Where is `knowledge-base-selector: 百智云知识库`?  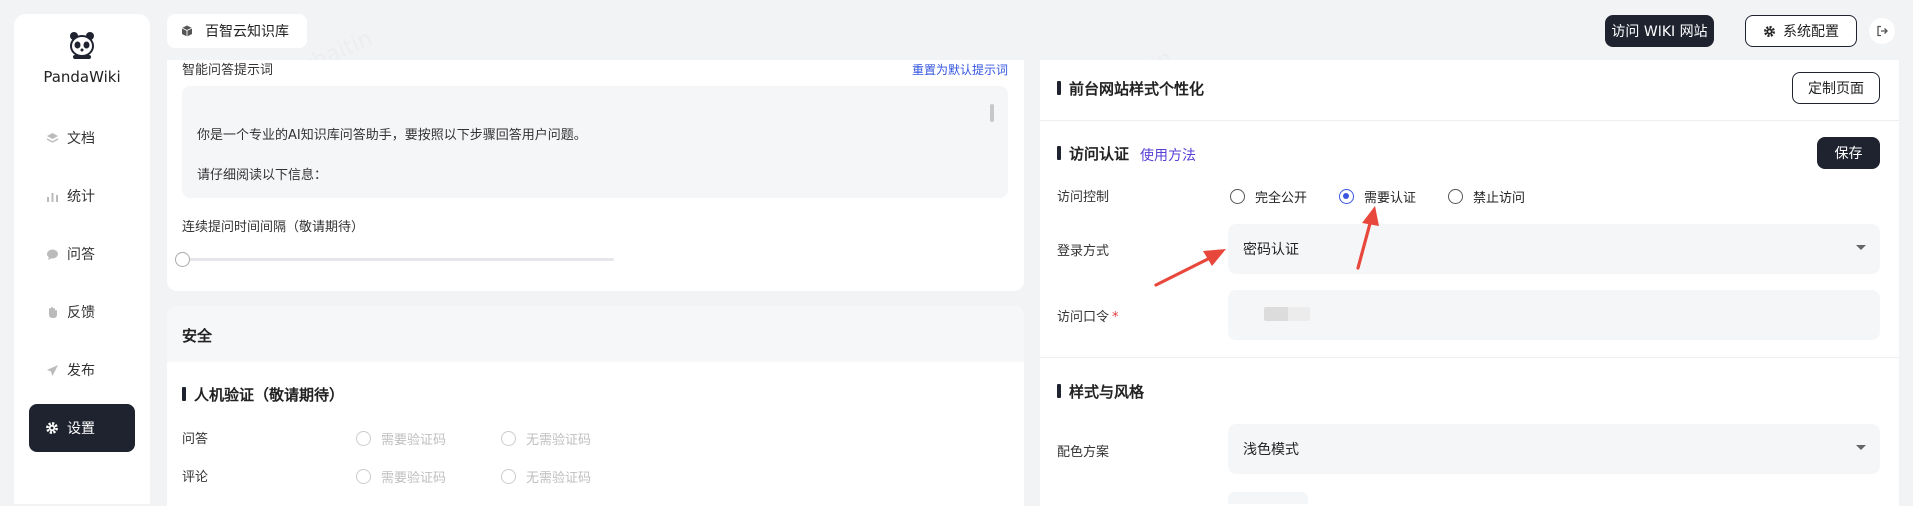
knowledge-base-selector: 百智云知识库 is located at coordinates (237, 31).